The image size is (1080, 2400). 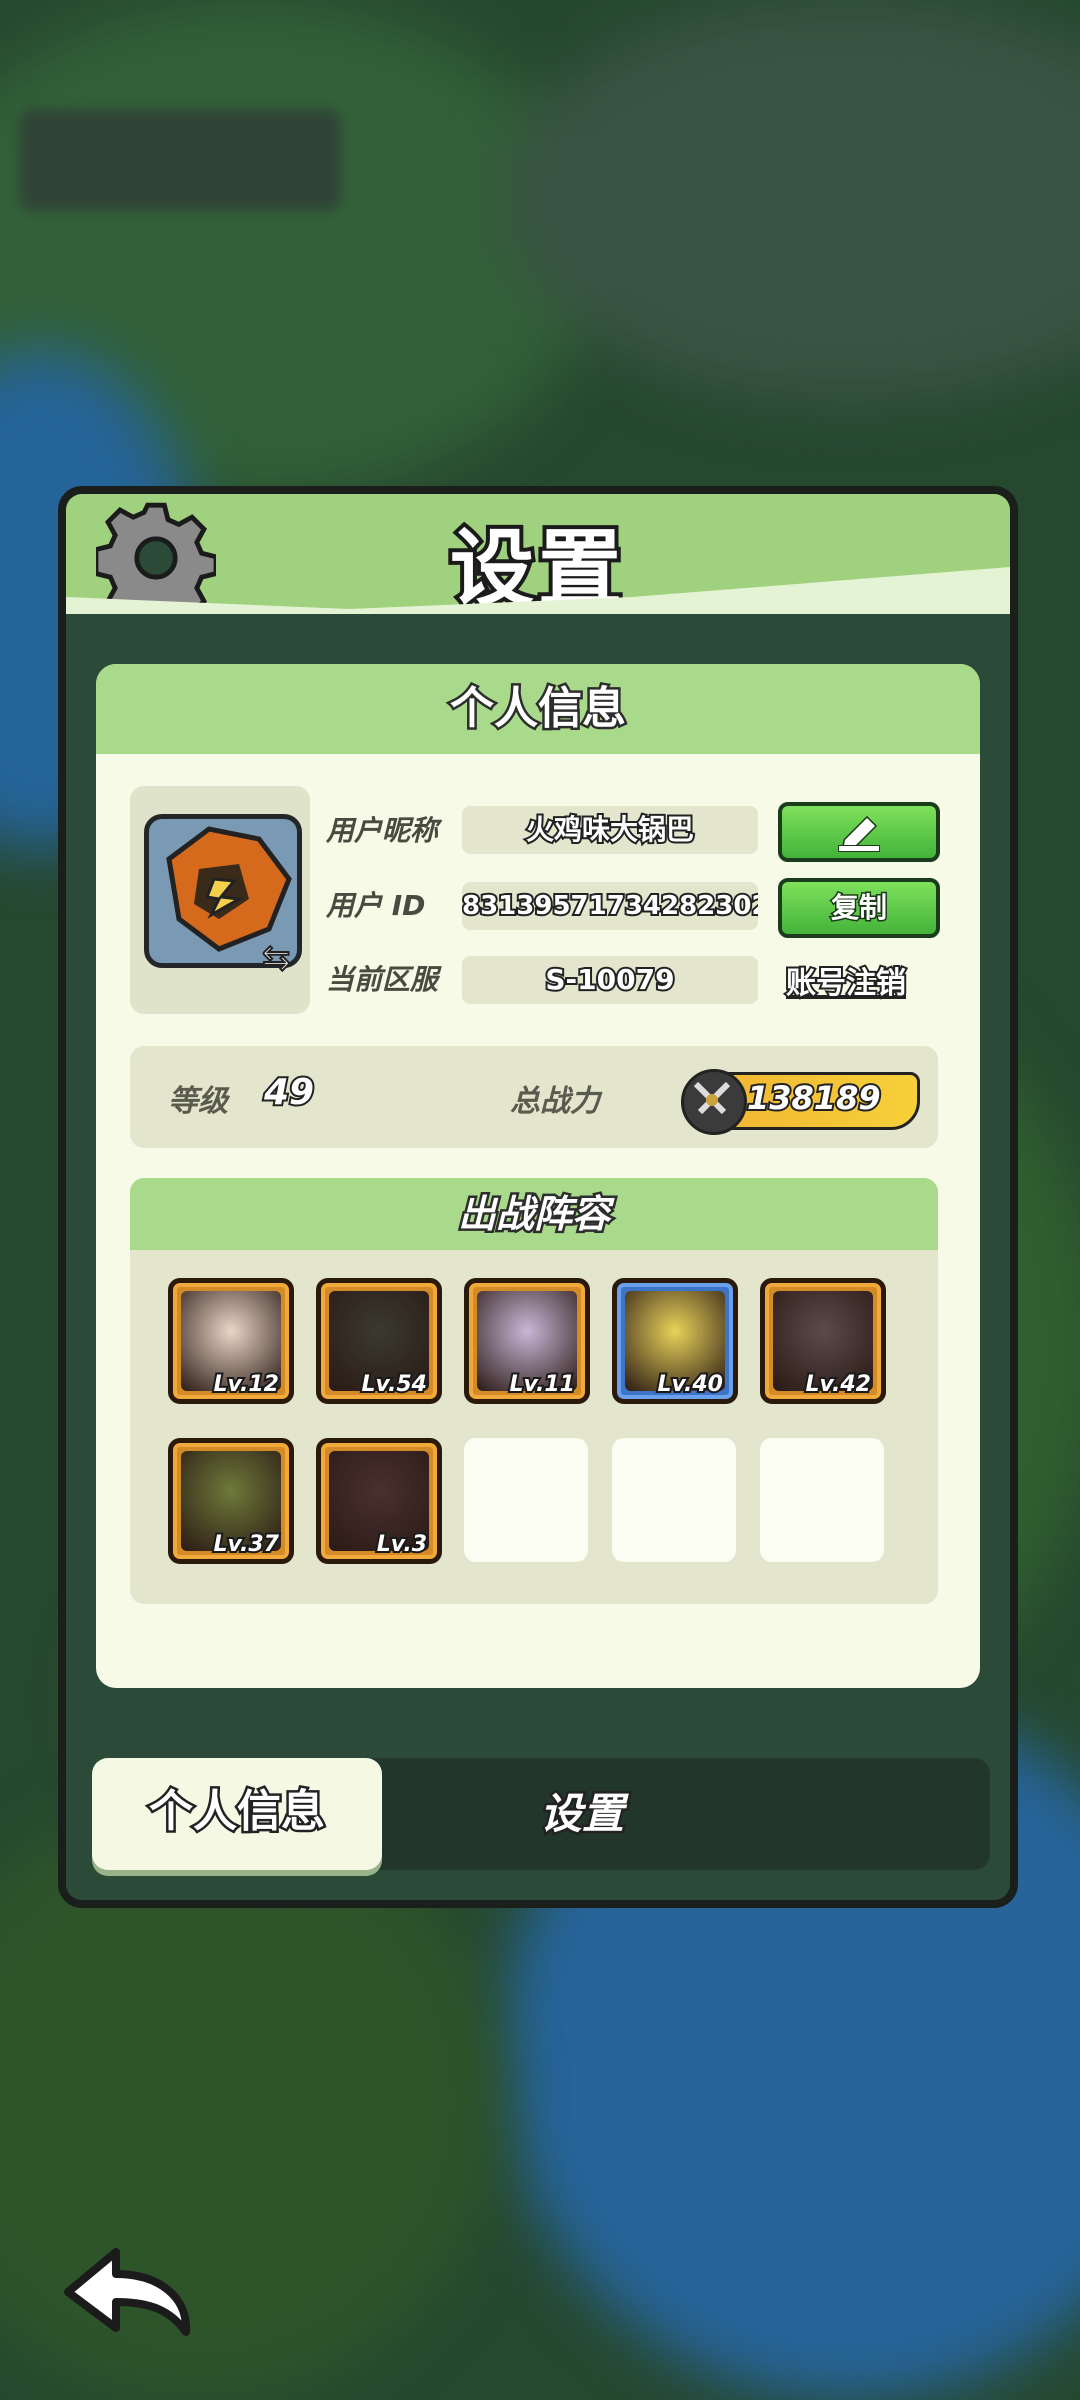 What do you see at coordinates (690, 1384) in the screenshot?
I see `hero-level: Lv.40` at bounding box center [690, 1384].